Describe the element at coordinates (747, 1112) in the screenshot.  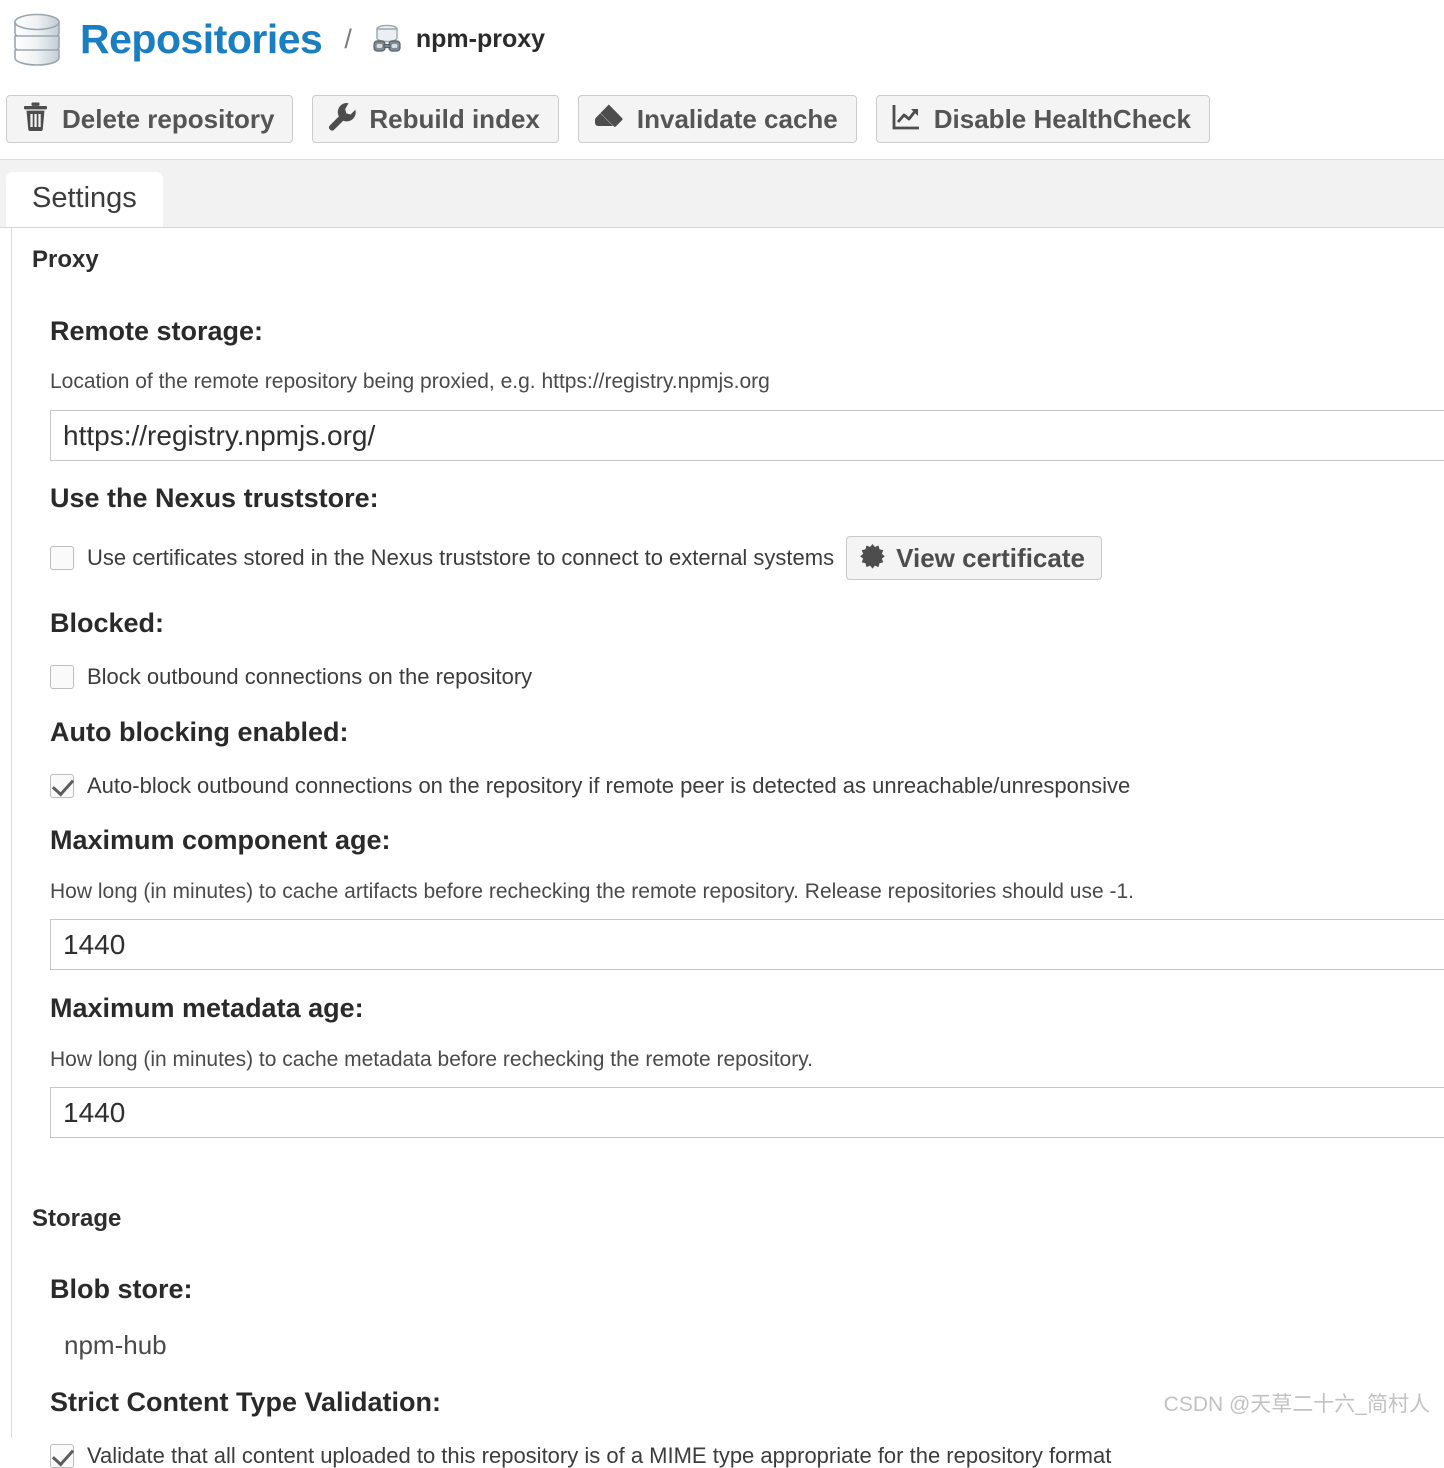
I see `max-metadata-age-input` at that location.